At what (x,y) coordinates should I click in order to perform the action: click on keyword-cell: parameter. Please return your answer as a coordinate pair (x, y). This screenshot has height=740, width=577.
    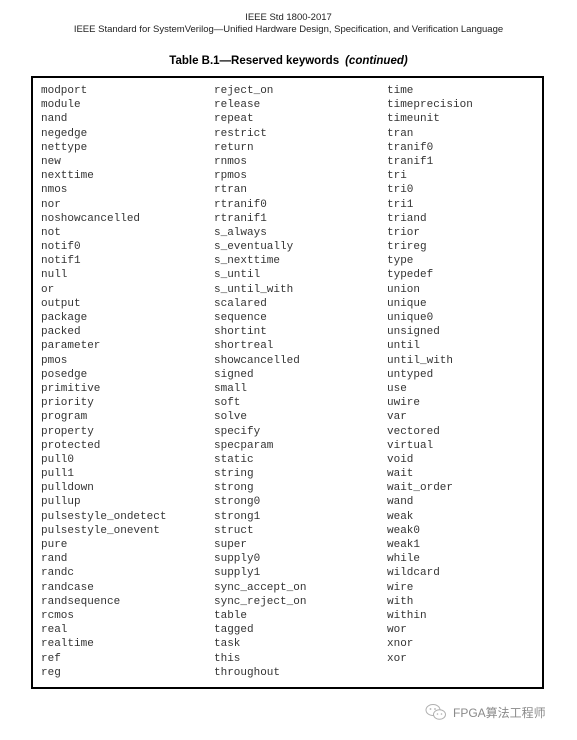
    Looking at the image, I should click on (71, 346).